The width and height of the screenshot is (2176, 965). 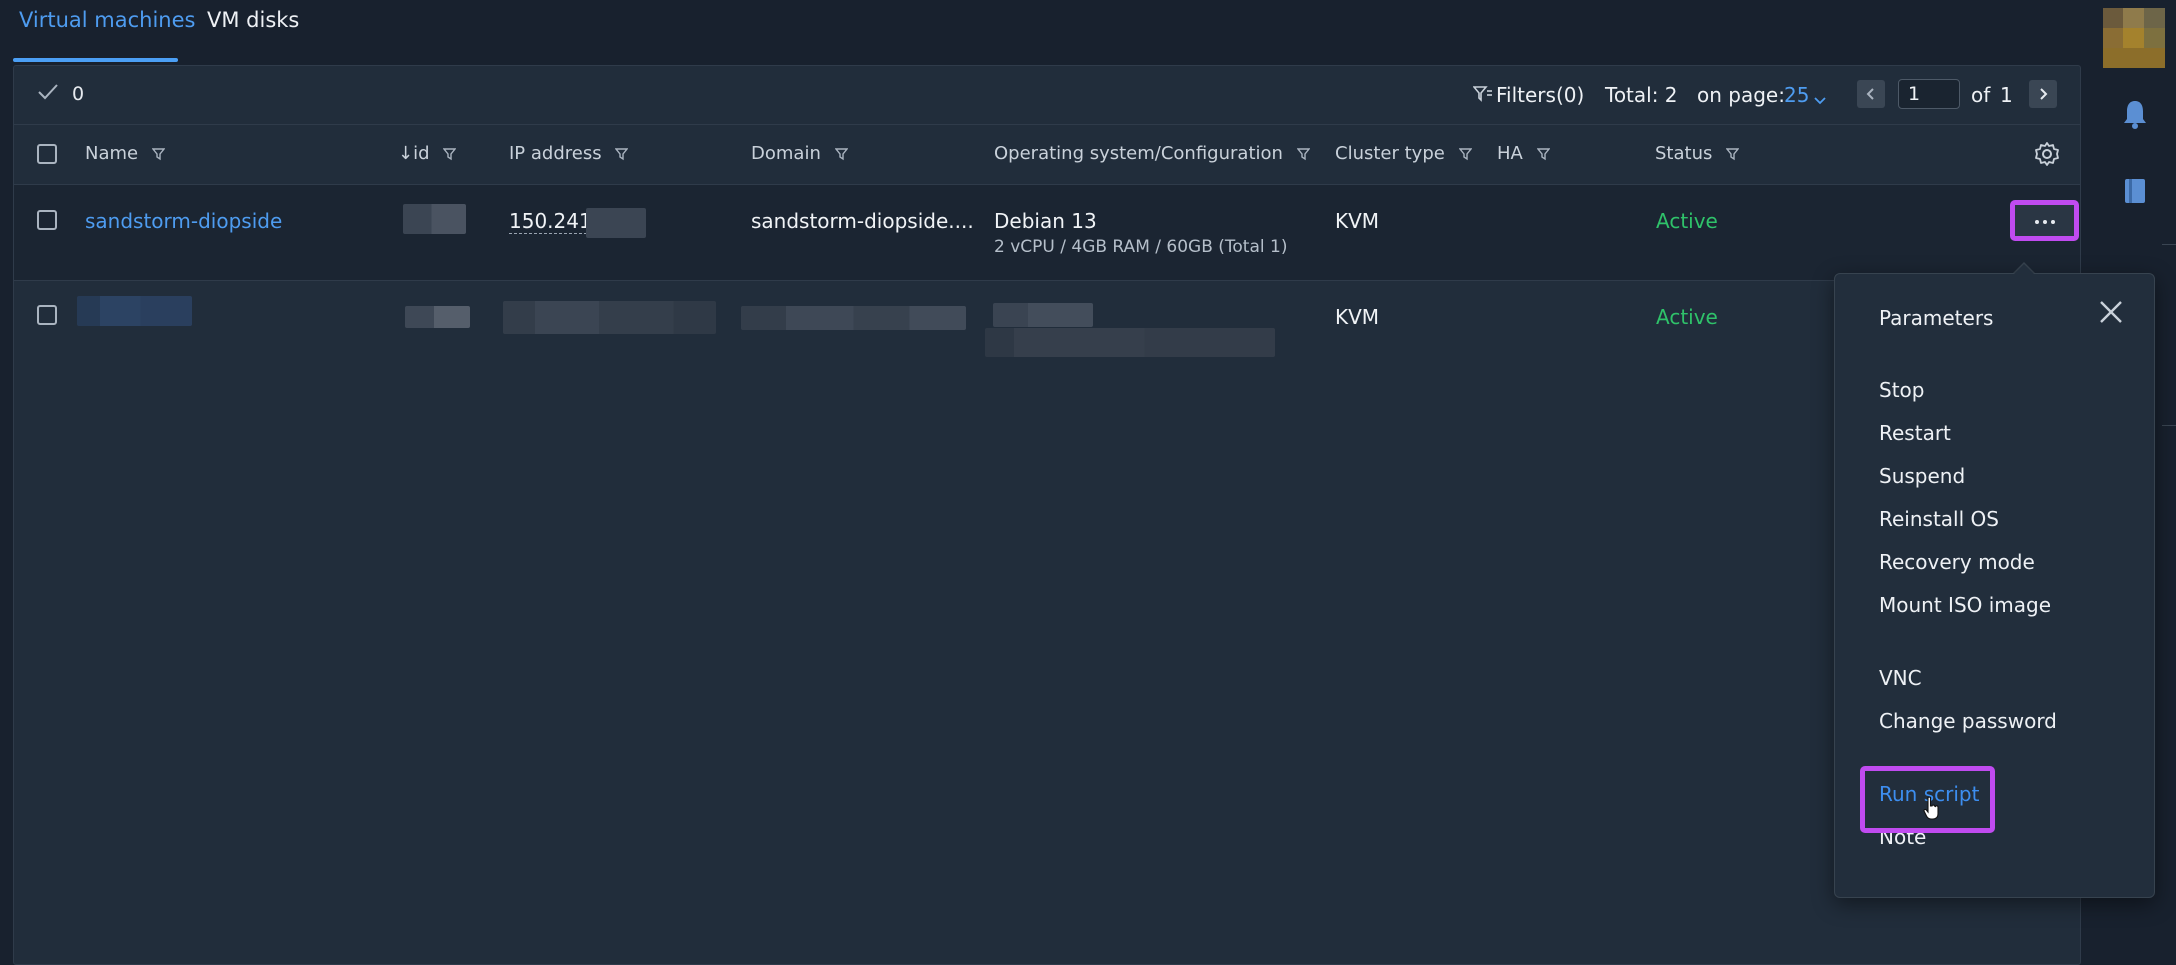 What do you see at coordinates (1641, 95) in the screenshot?
I see `total-count: Total: 2` at bounding box center [1641, 95].